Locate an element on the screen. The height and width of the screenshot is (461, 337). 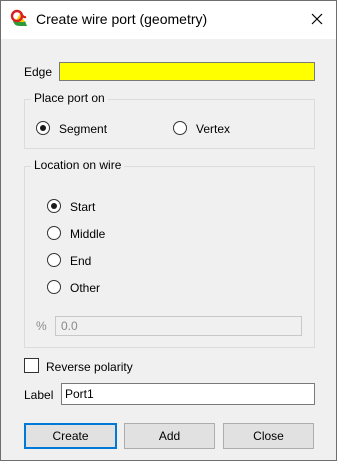
segment-label: Segment is located at coordinates (83, 129).